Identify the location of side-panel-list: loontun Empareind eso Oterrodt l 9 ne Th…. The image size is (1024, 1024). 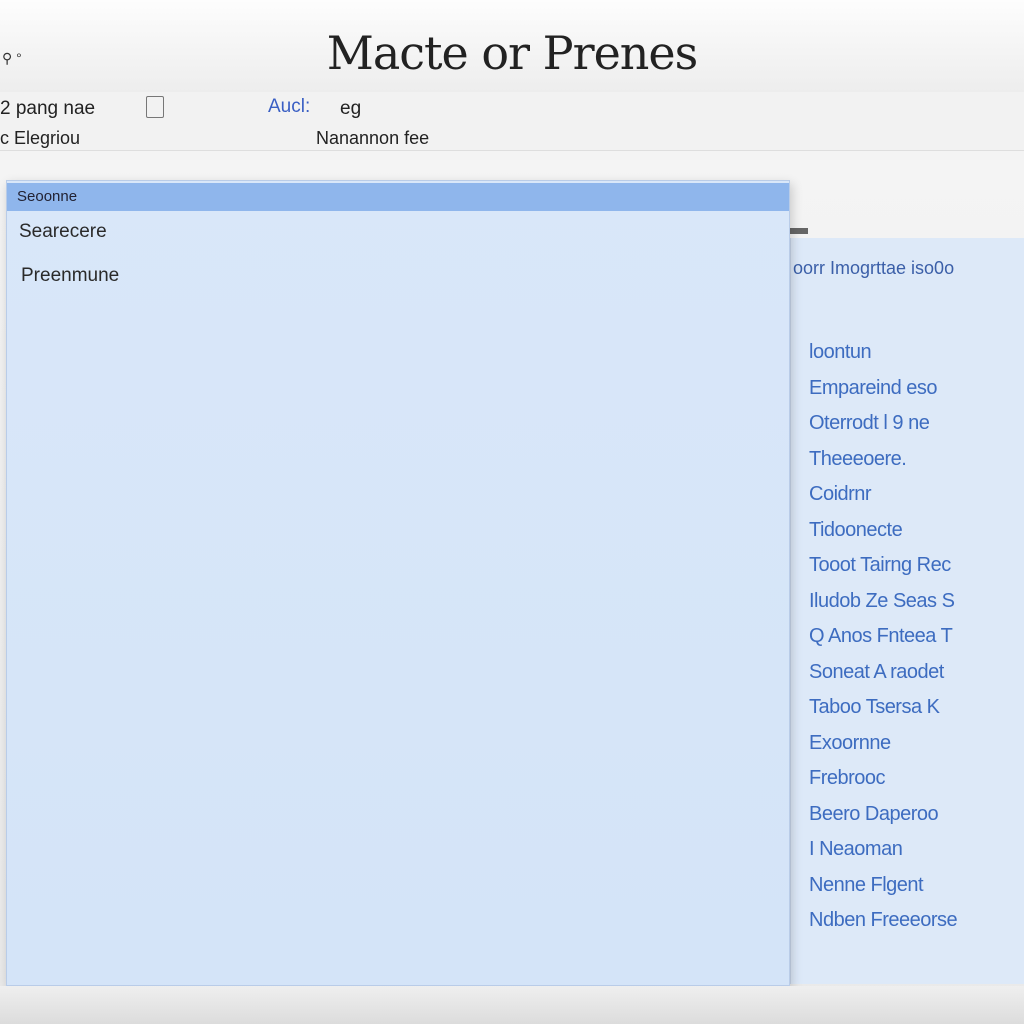
(883, 638).